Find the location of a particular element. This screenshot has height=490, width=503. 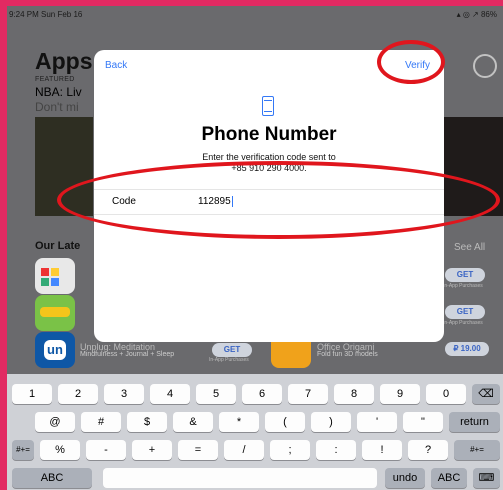

status-bar: 9:24 PM Sun Feb 16 ▴ ◎ ↗ 86% is located at coordinates (255, 15).